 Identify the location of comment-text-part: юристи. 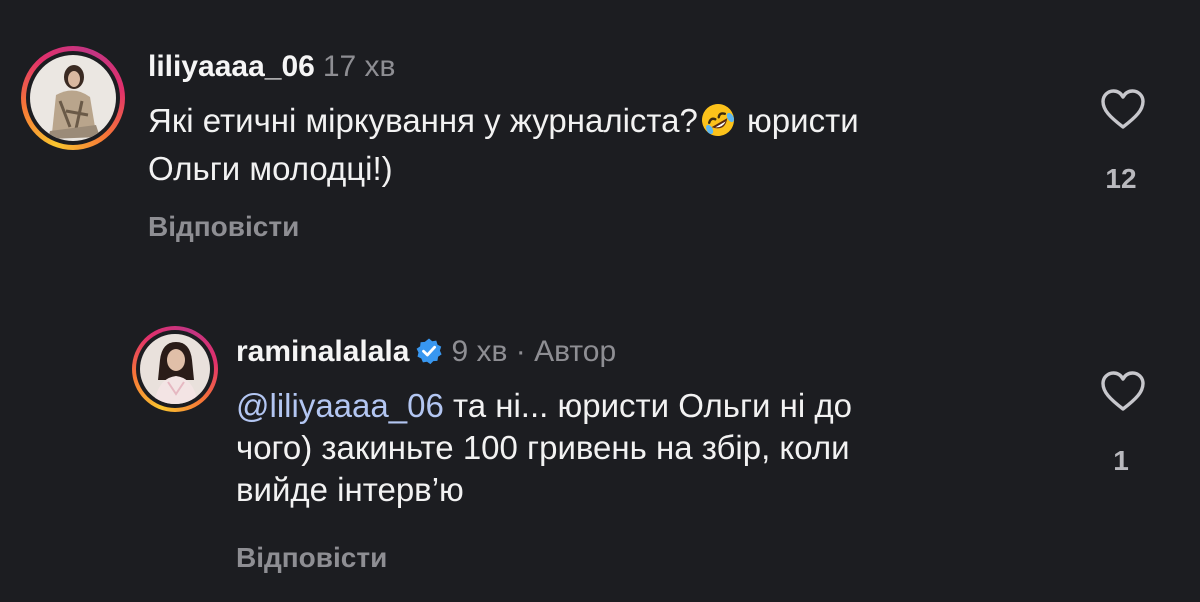
(798, 120).